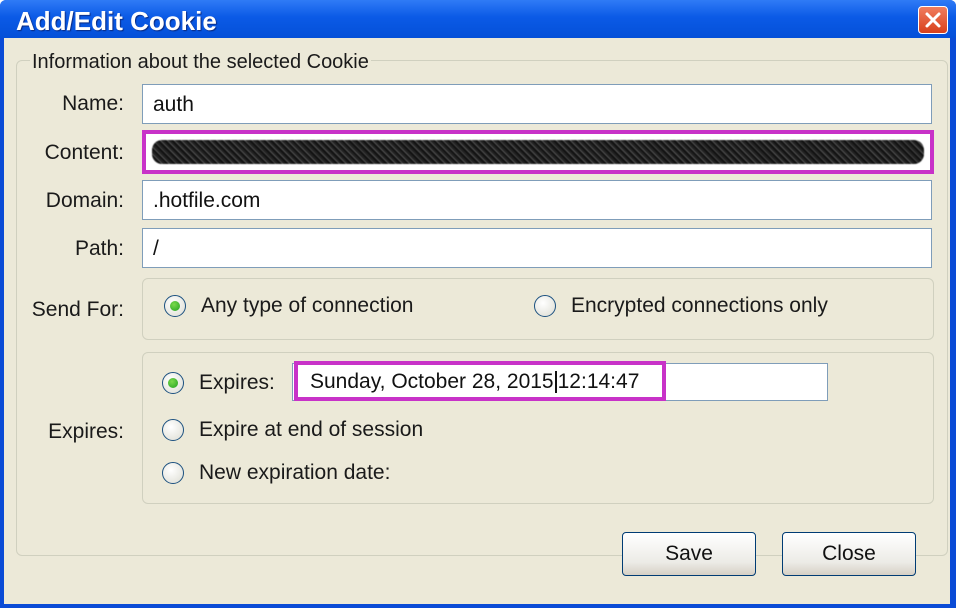  I want to click on send-for-any-option: Any type of connection, so click(288, 306).